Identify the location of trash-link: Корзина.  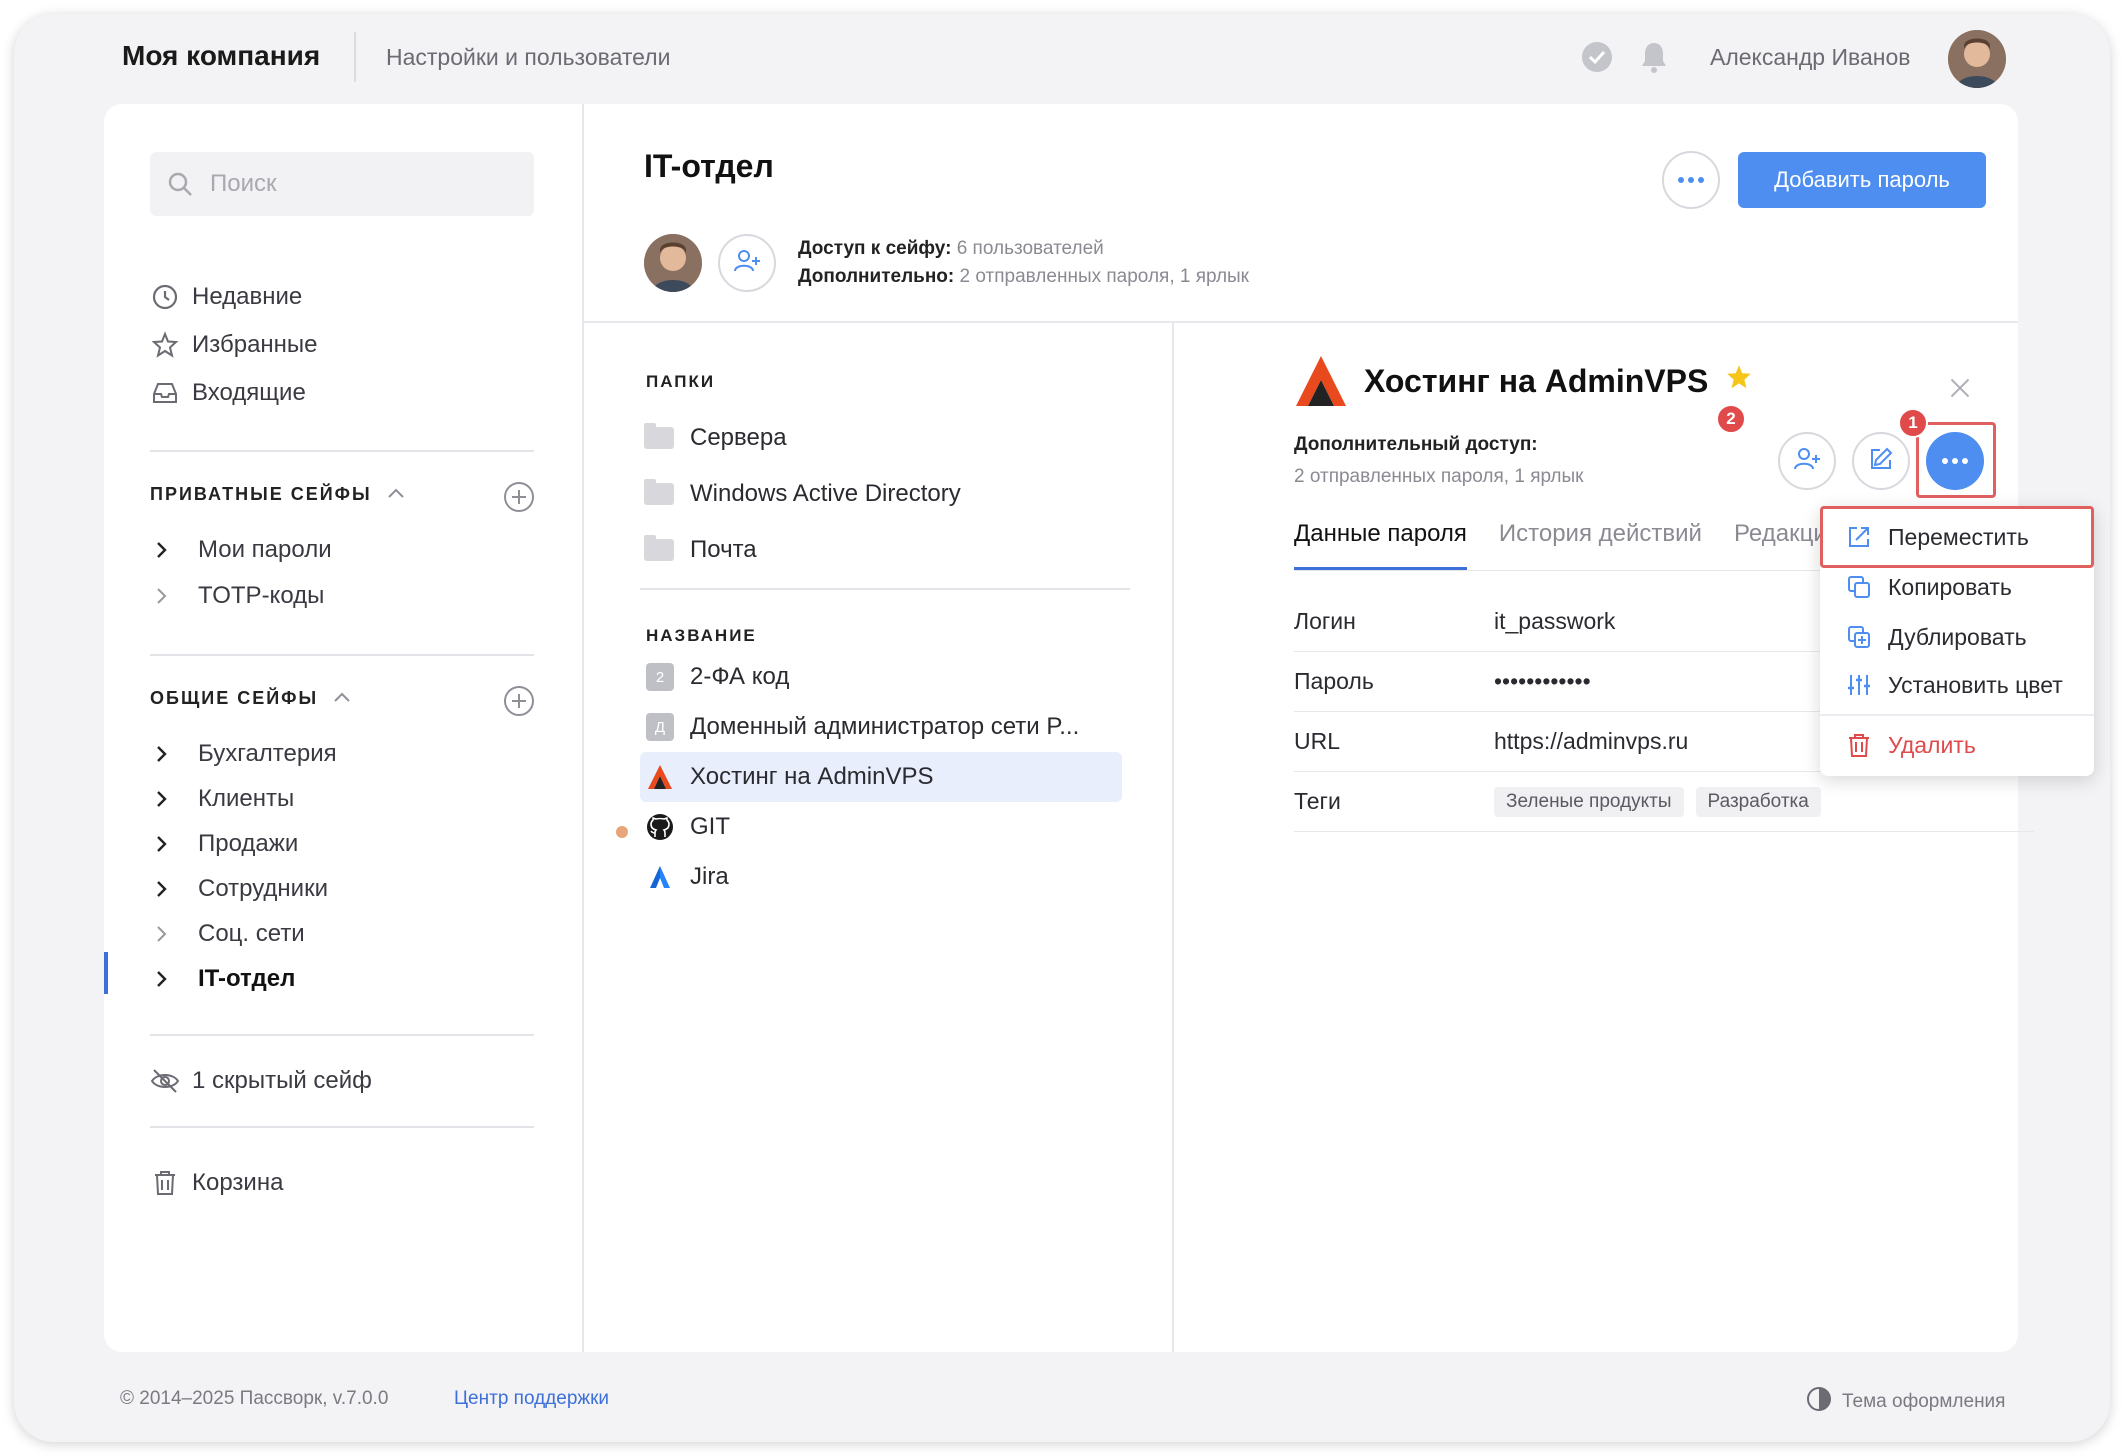
(216, 1183).